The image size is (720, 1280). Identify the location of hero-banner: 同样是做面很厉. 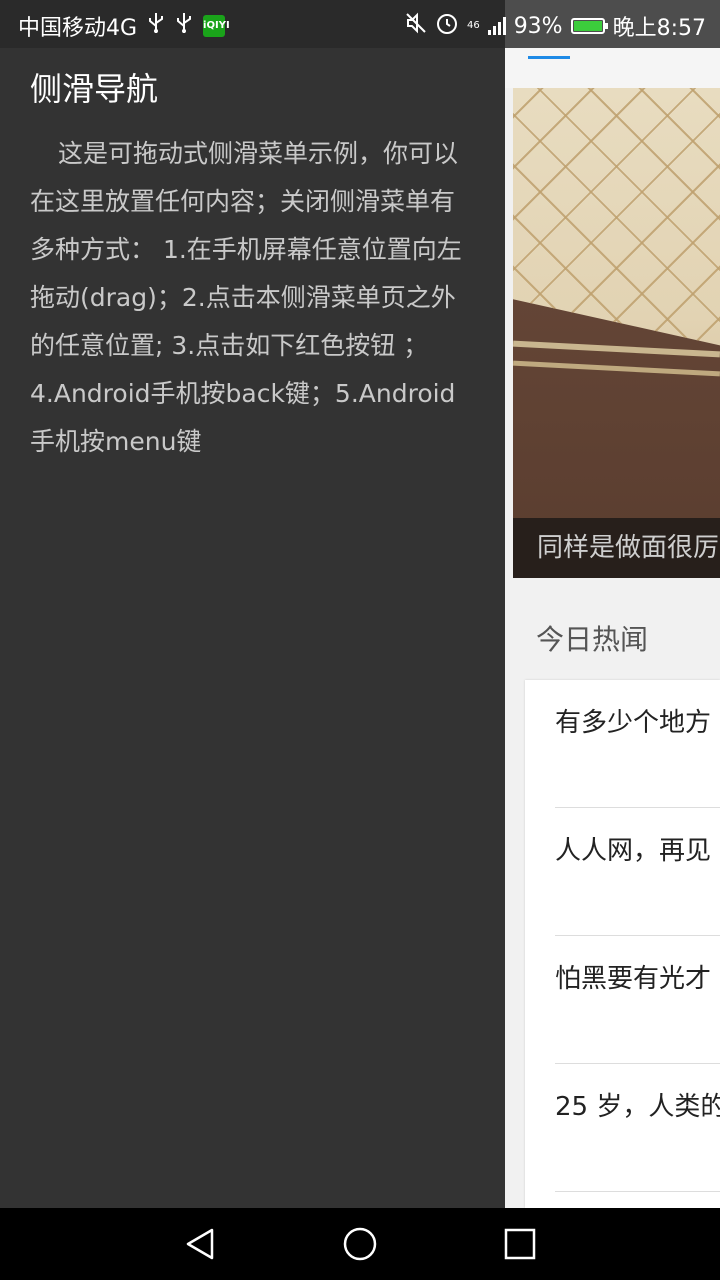
(616, 333).